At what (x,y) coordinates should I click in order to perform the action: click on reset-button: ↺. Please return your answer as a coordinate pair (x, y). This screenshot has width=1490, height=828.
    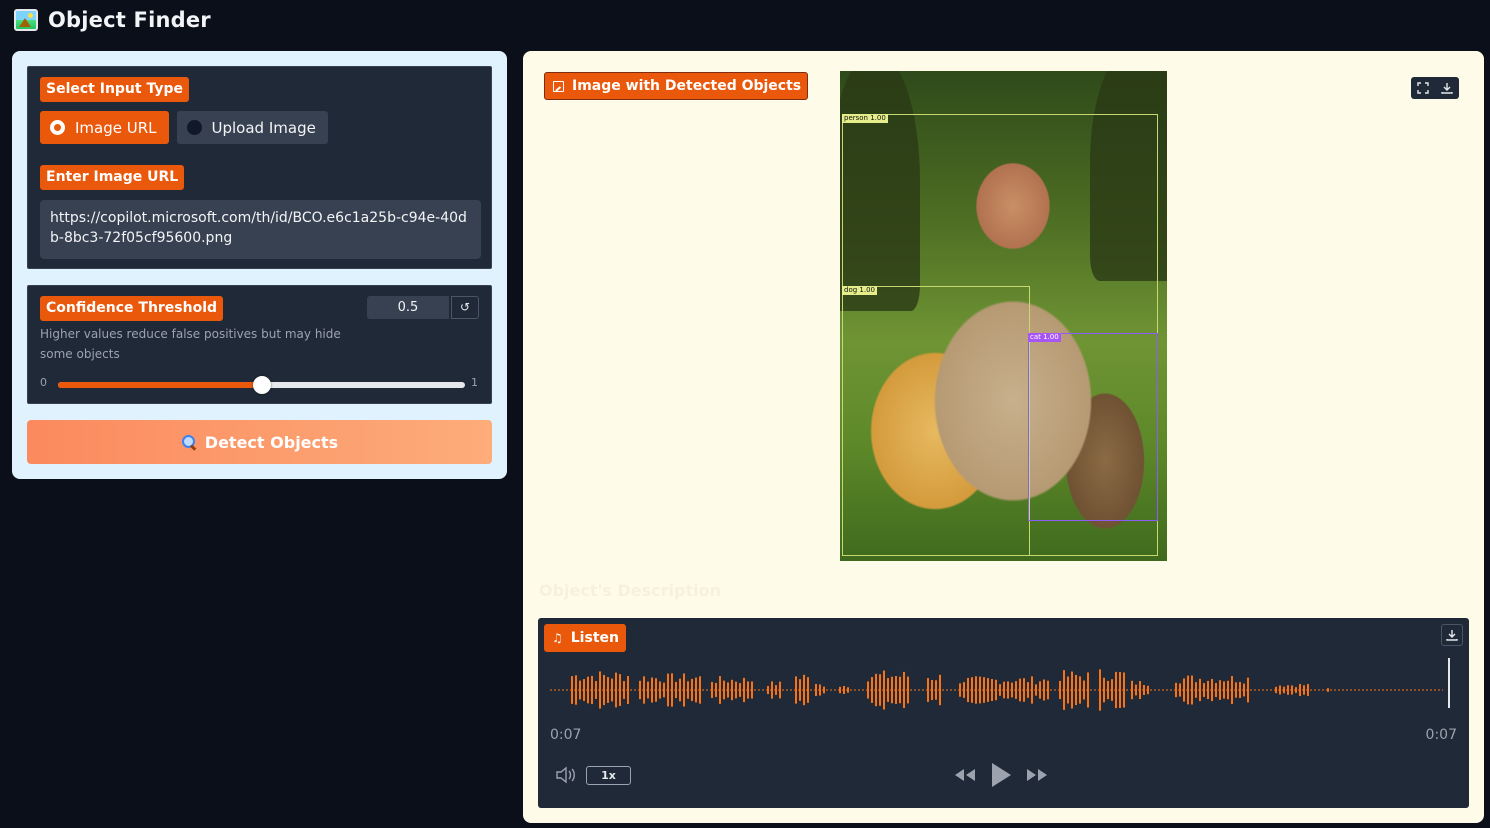
    Looking at the image, I should click on (465, 307).